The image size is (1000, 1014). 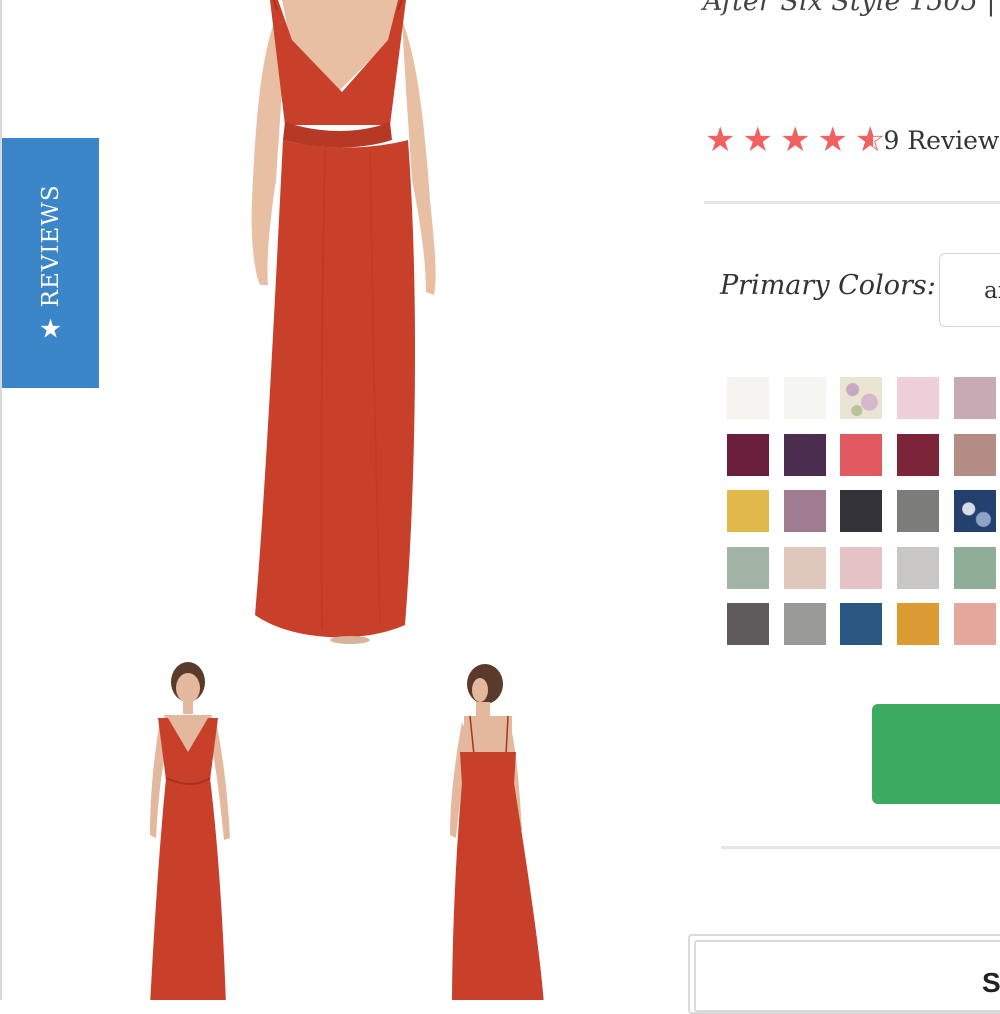 What do you see at coordinates (828, 285) in the screenshot?
I see `primary-colors-label: Primary Colors:` at bounding box center [828, 285].